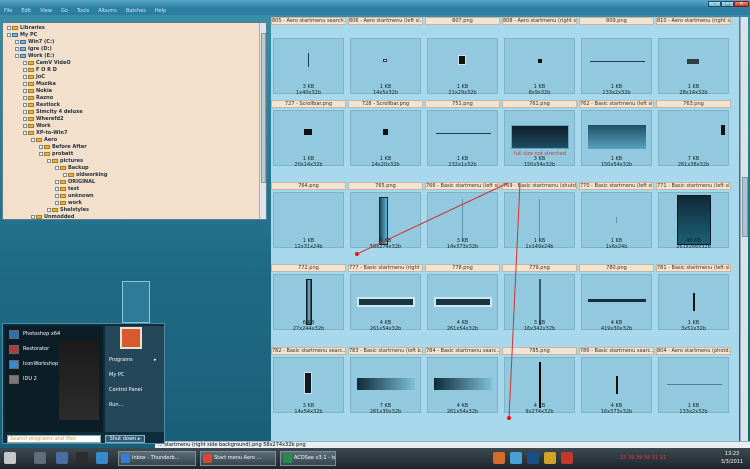 Image resolution: width=750 pixels, height=469 pixels. I want to click on tree-item: Work (E:), so click(34, 56).